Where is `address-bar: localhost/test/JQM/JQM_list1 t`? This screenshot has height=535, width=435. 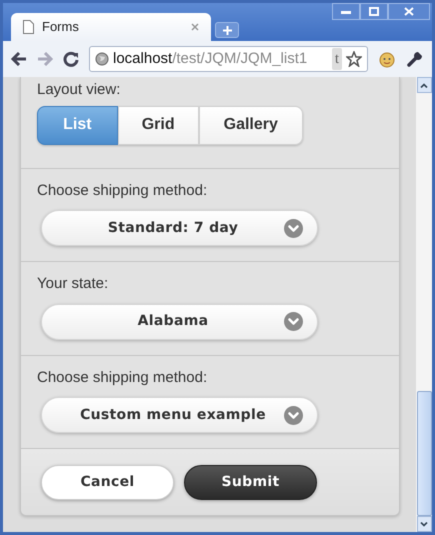
address-bar: localhost/test/JQM/JQM_list1 t is located at coordinates (228, 59).